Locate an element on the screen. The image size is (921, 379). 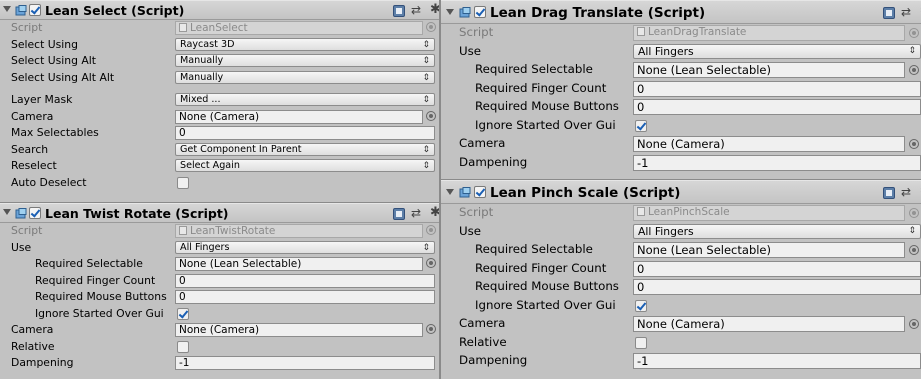
camera-row: Camera None (Camera) is located at coordinates (219, 330).